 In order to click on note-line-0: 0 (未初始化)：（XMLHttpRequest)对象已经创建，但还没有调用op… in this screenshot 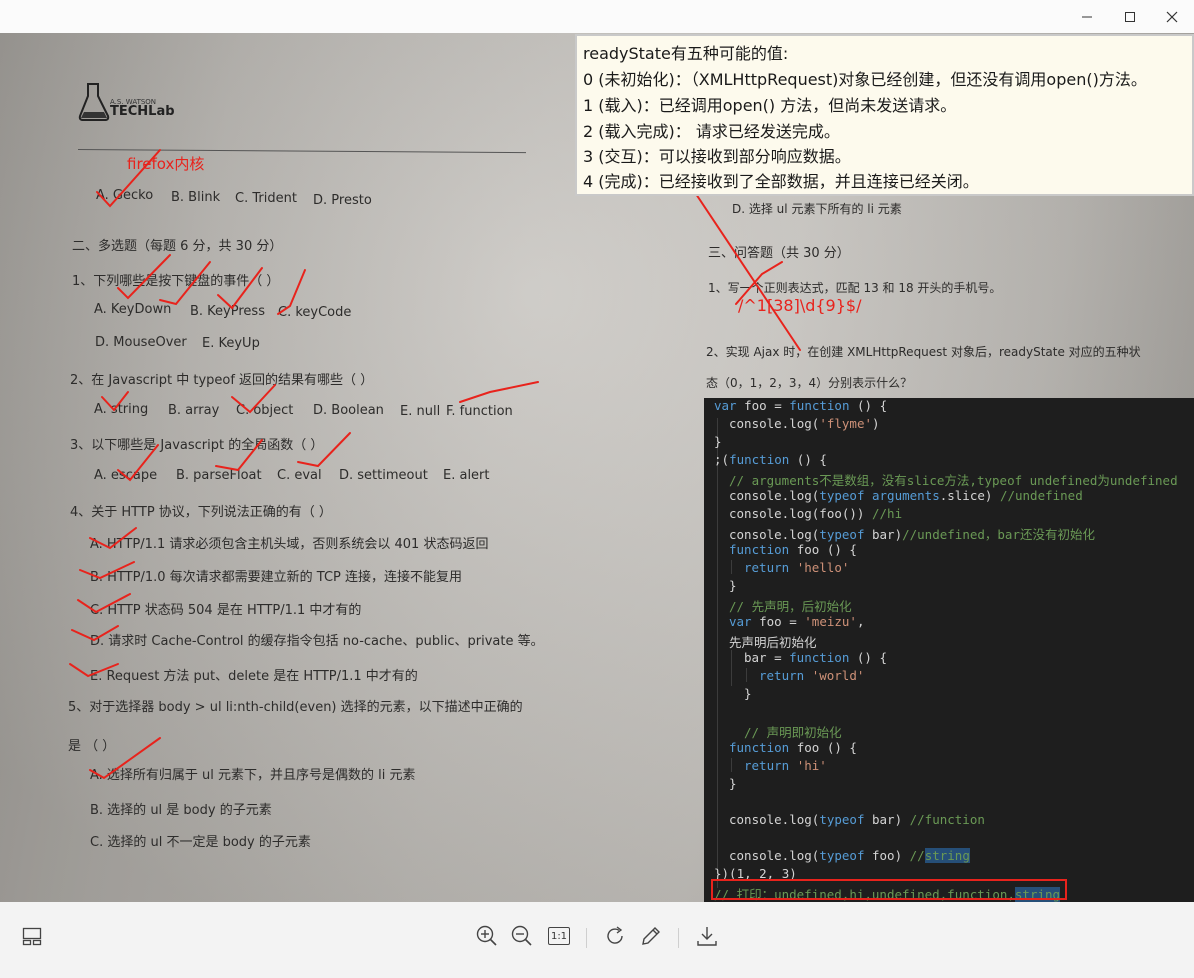, I will do `click(865, 79)`.